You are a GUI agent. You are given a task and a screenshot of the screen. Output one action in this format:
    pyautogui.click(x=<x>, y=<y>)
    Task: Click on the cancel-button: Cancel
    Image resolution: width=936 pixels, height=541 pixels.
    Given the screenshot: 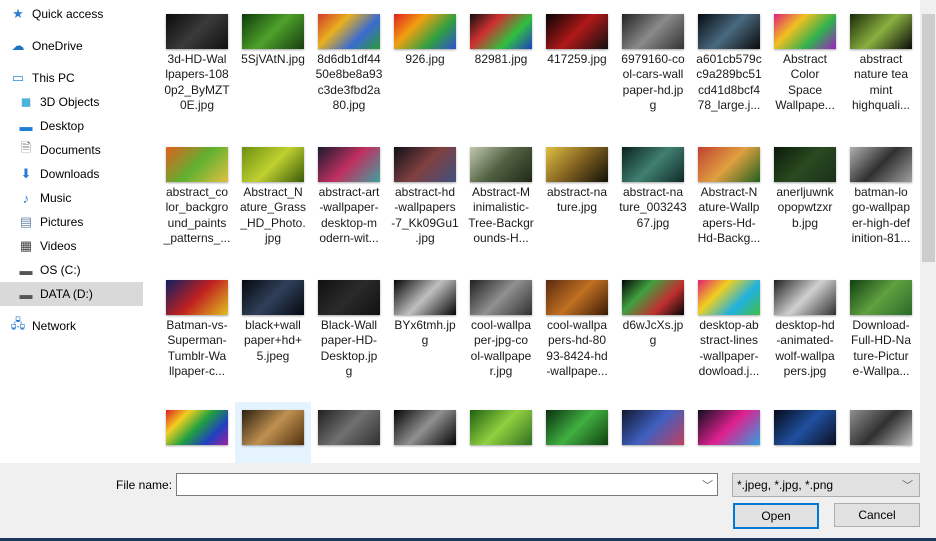 What is the action you would take?
    pyautogui.click(x=877, y=515)
    